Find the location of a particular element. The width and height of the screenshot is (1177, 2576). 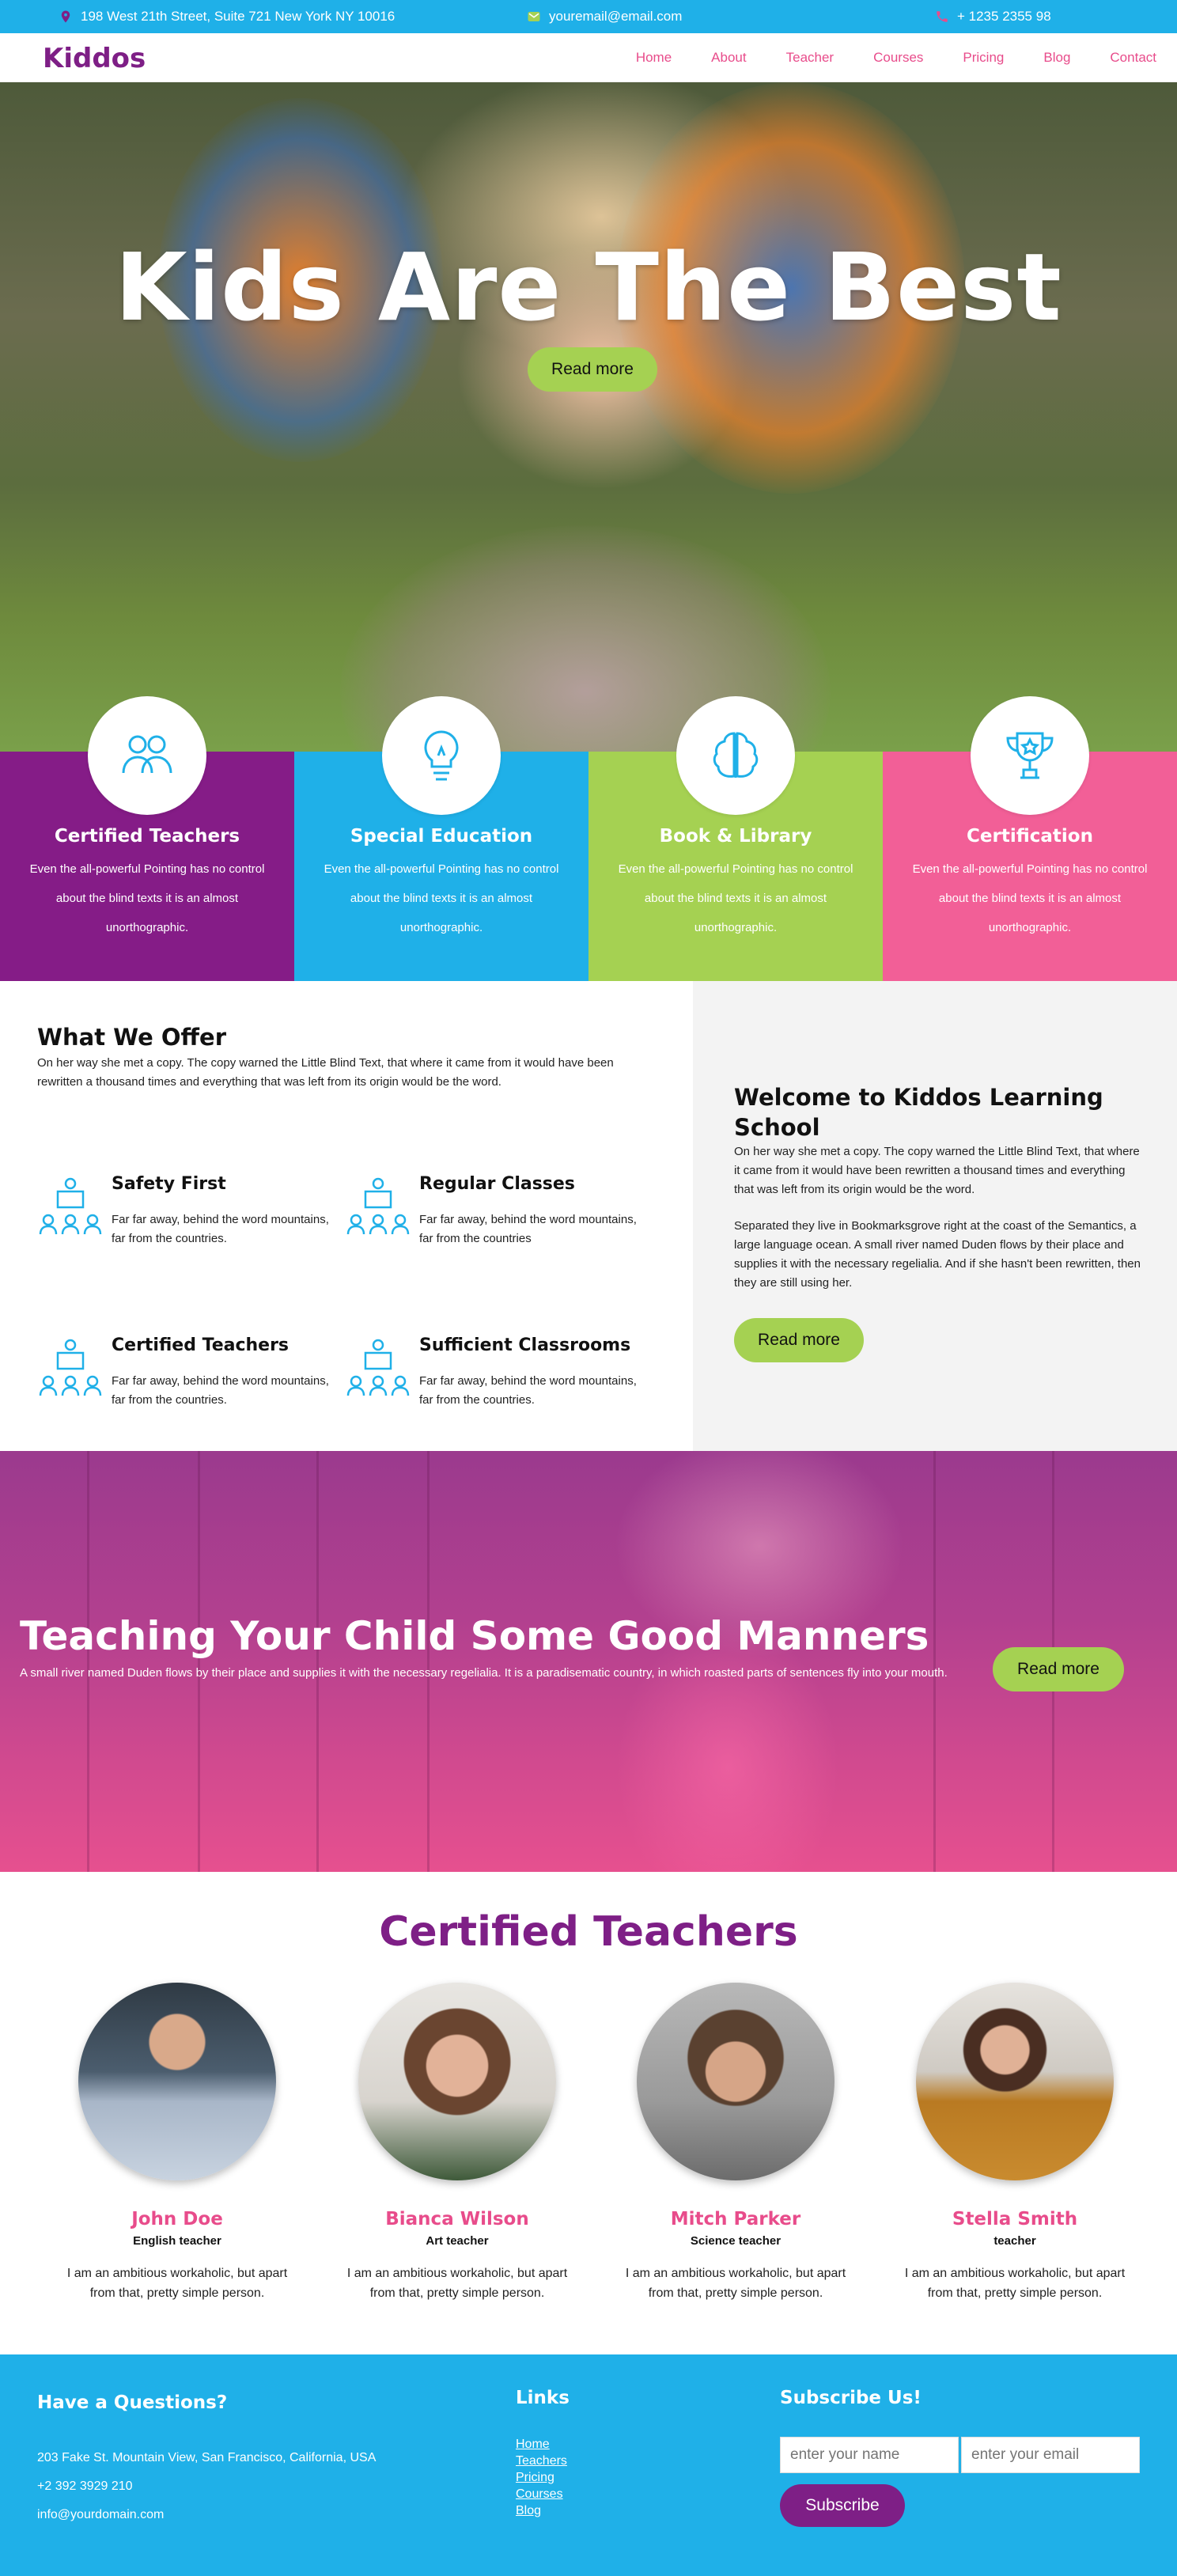

footer-link-home: Home is located at coordinates (541, 2445).